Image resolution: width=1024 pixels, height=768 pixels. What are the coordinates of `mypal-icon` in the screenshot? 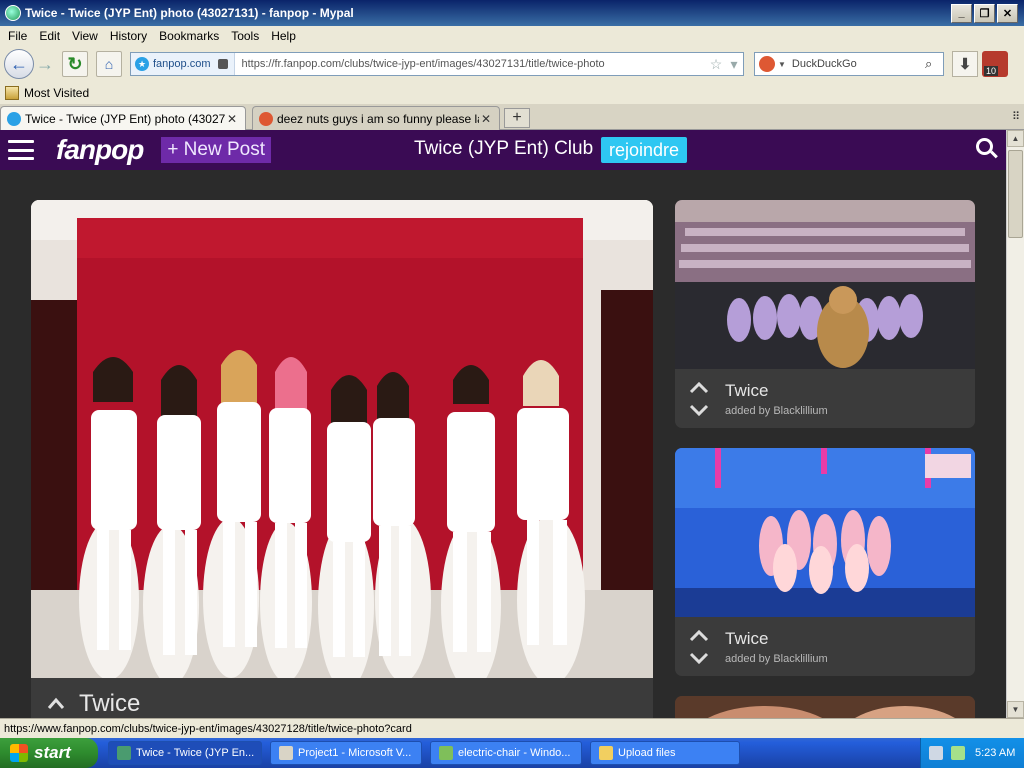 It's located at (124, 753).